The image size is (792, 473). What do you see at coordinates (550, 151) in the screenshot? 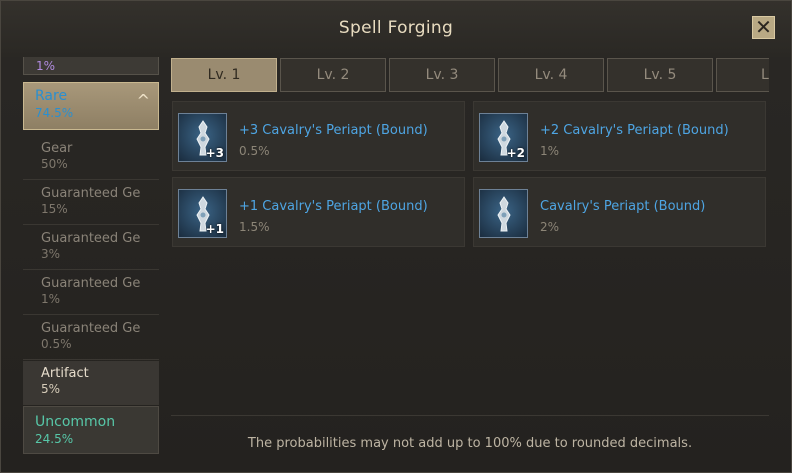
I see `item-probability: 1%` at bounding box center [550, 151].